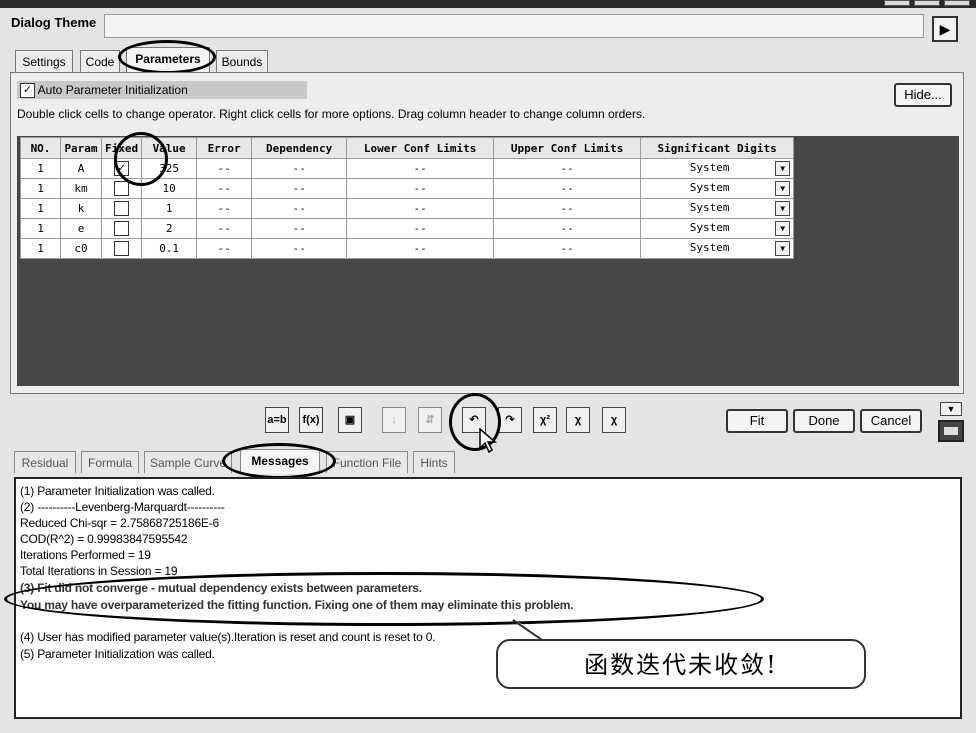 This screenshot has height=733, width=976. I want to click on auto-parameter-row: ✓ Auto Parameter Initialization, so click(162, 90).